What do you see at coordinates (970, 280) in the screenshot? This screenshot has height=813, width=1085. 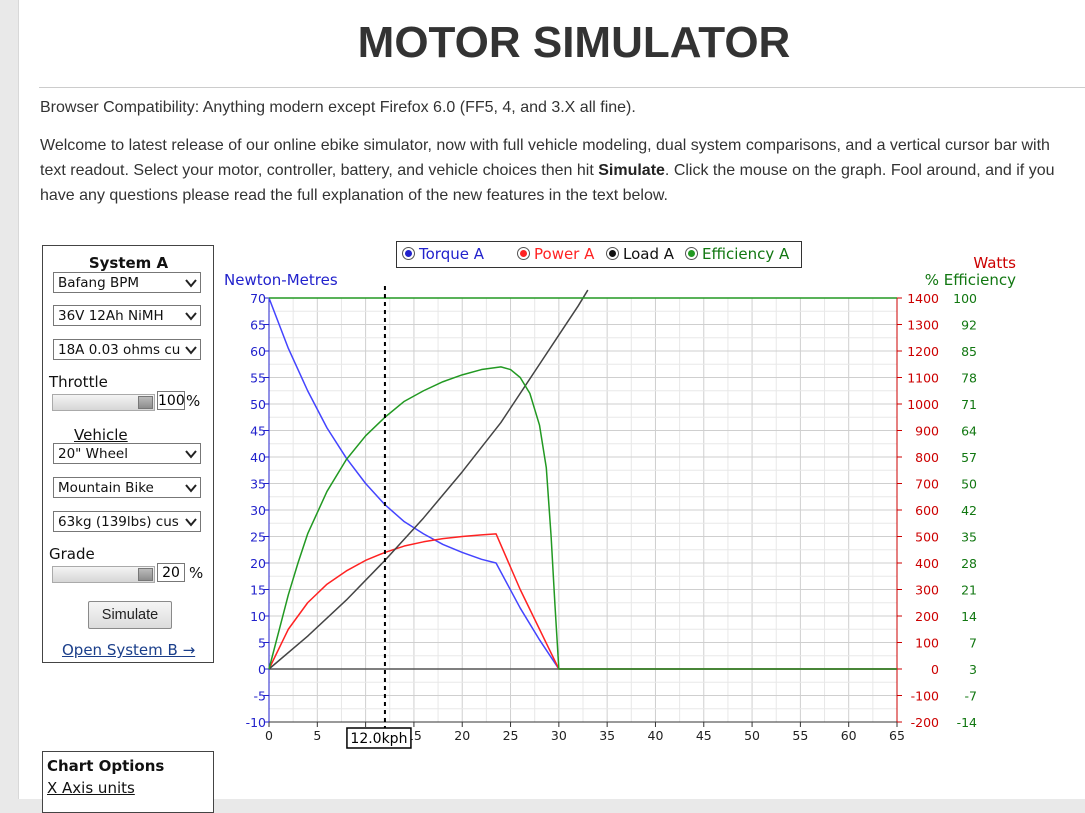 I see `right-axis-title-efficiency: % Efficiency` at bounding box center [970, 280].